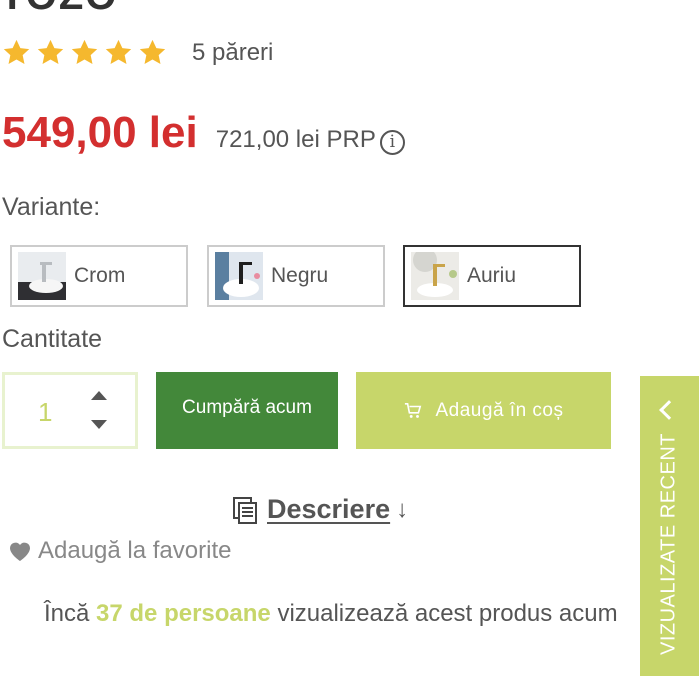 This screenshot has height=699, width=699. Describe the element at coordinates (52, 339) in the screenshot. I see `quantity-label: Cantitate` at that location.